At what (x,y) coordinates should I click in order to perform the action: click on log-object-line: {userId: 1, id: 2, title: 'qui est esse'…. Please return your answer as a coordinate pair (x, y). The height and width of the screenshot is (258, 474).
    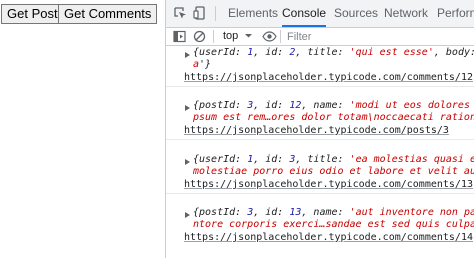
    Looking at the image, I should click on (333, 52).